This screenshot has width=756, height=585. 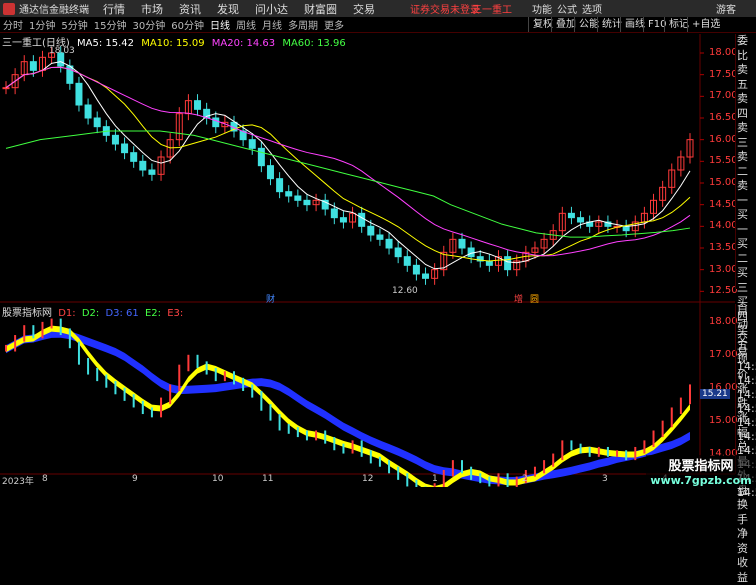 What do you see at coordinates (542, 8) in the screenshot?
I see `menu-gongneng: 功能` at bounding box center [542, 8].